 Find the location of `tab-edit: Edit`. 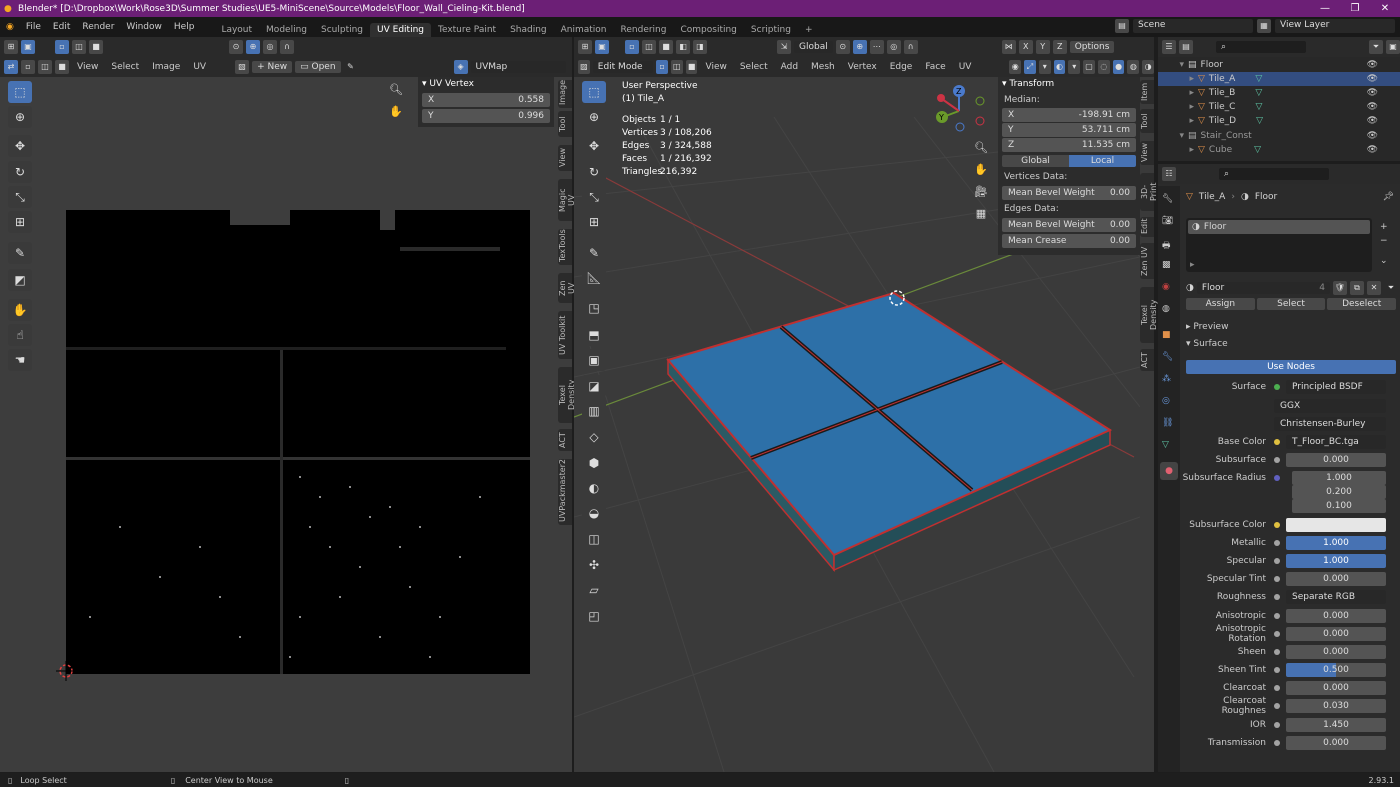

tab-edit: Edit is located at coordinates (1147, 227).